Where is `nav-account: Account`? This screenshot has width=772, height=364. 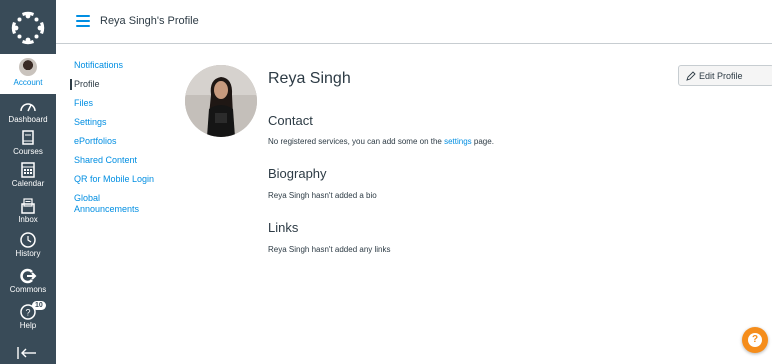 nav-account: Account is located at coordinates (28, 74).